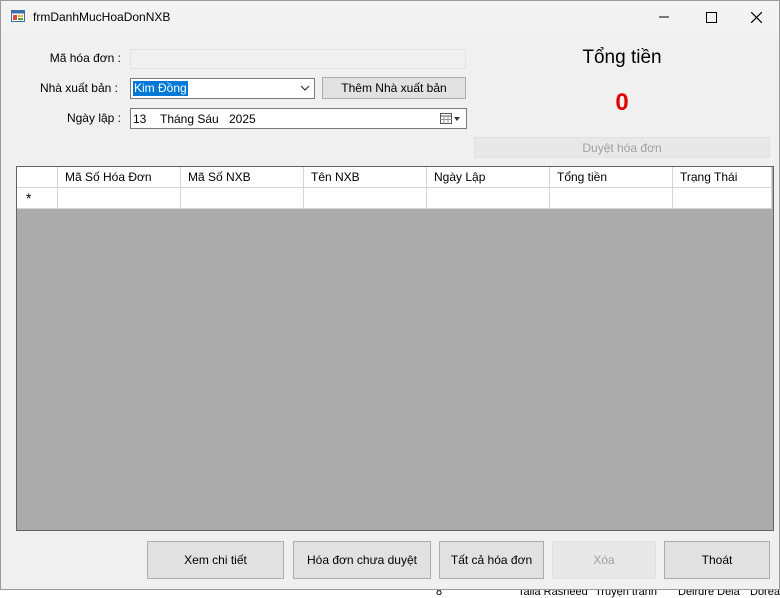 The width and height of the screenshot is (780, 598). I want to click on new-row: *, so click(394, 198).